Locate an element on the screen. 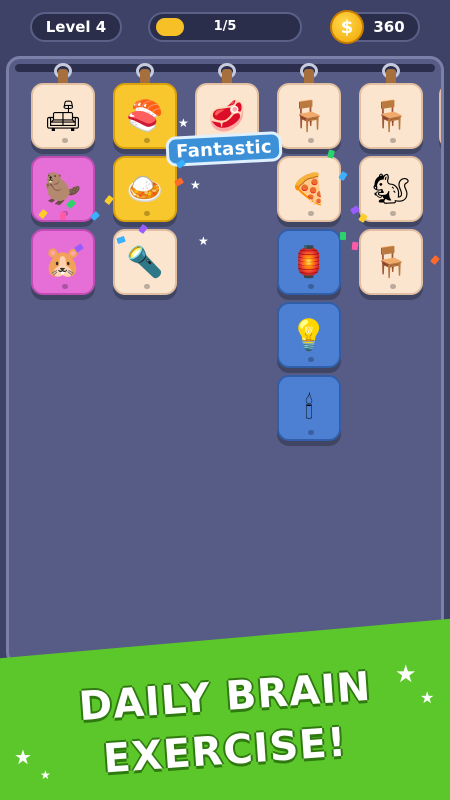 This screenshot has height=800, width=450. tile: 💡 is located at coordinates (309, 335).